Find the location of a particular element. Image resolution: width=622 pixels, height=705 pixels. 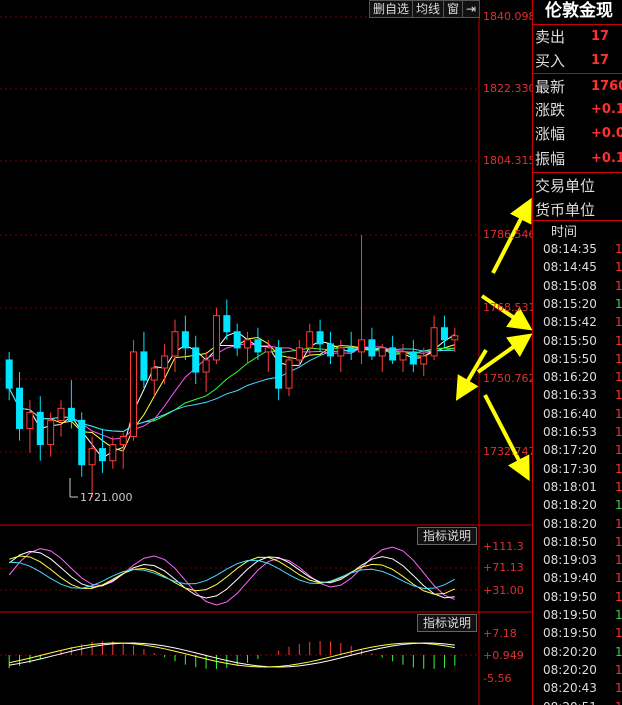

ma-toggle-button: 均线 is located at coordinates (428, 9).